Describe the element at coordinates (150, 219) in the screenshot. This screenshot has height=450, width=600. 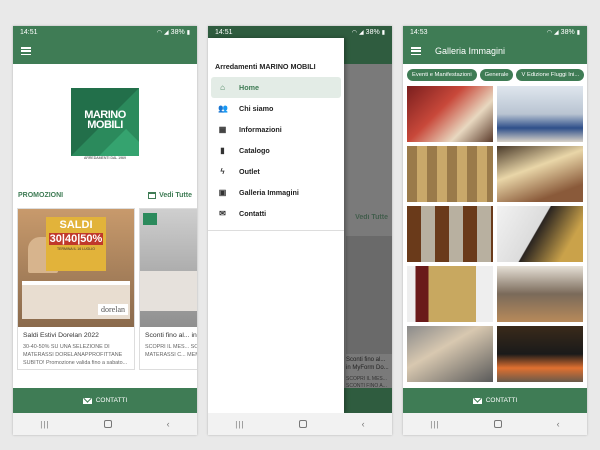
I see `logo-mini` at that location.